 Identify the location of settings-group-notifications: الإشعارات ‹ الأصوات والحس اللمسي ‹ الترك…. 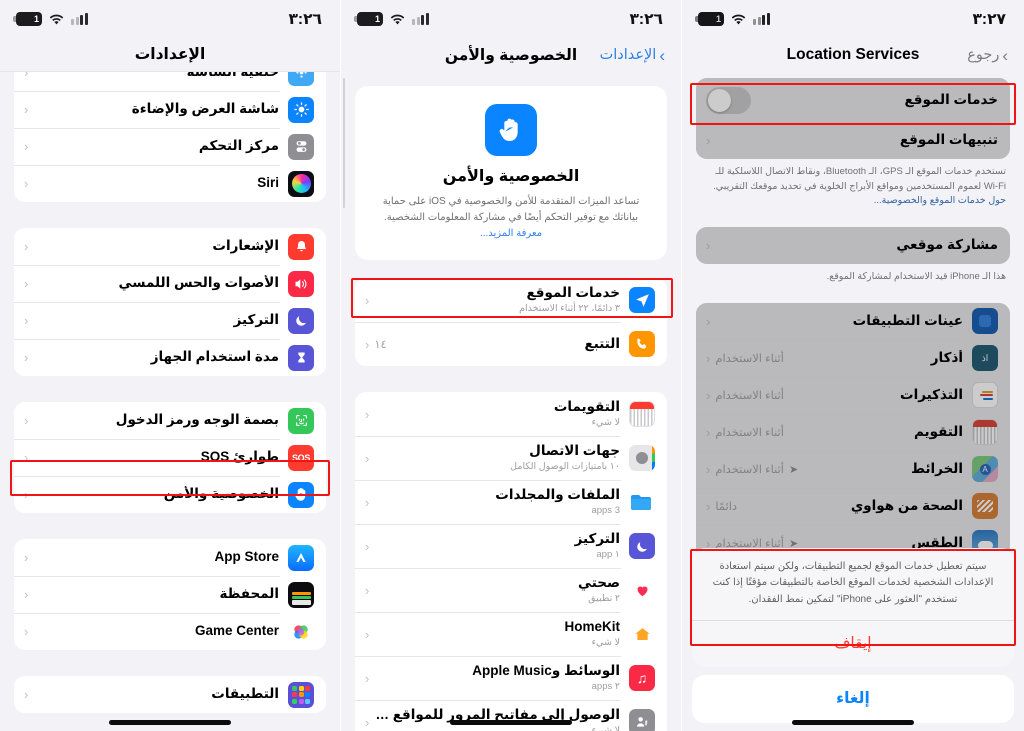
(170, 302).